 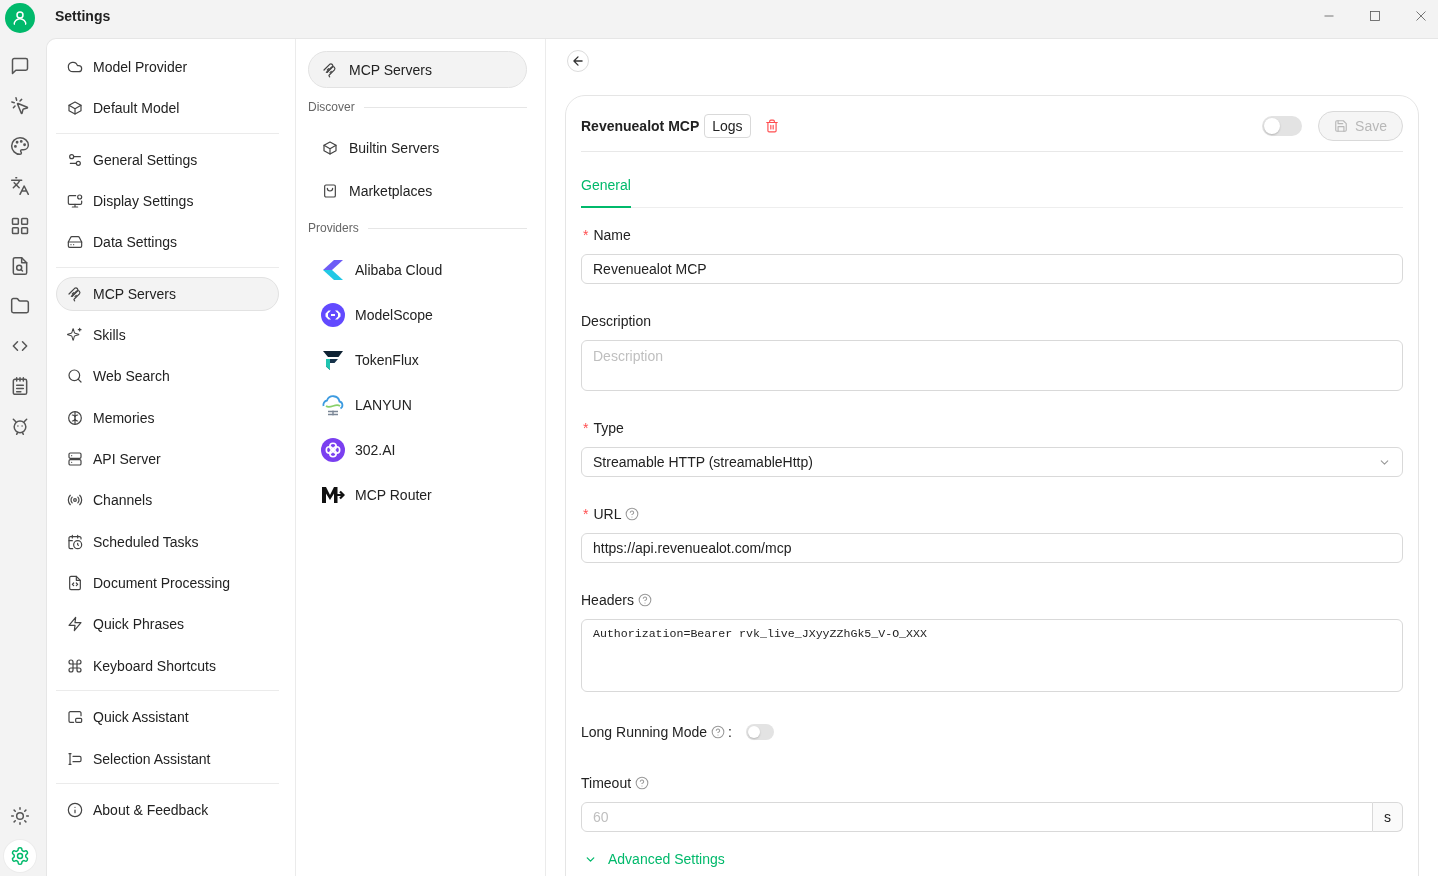 What do you see at coordinates (75, 758) in the screenshot?
I see `text-cursor-icon` at bounding box center [75, 758].